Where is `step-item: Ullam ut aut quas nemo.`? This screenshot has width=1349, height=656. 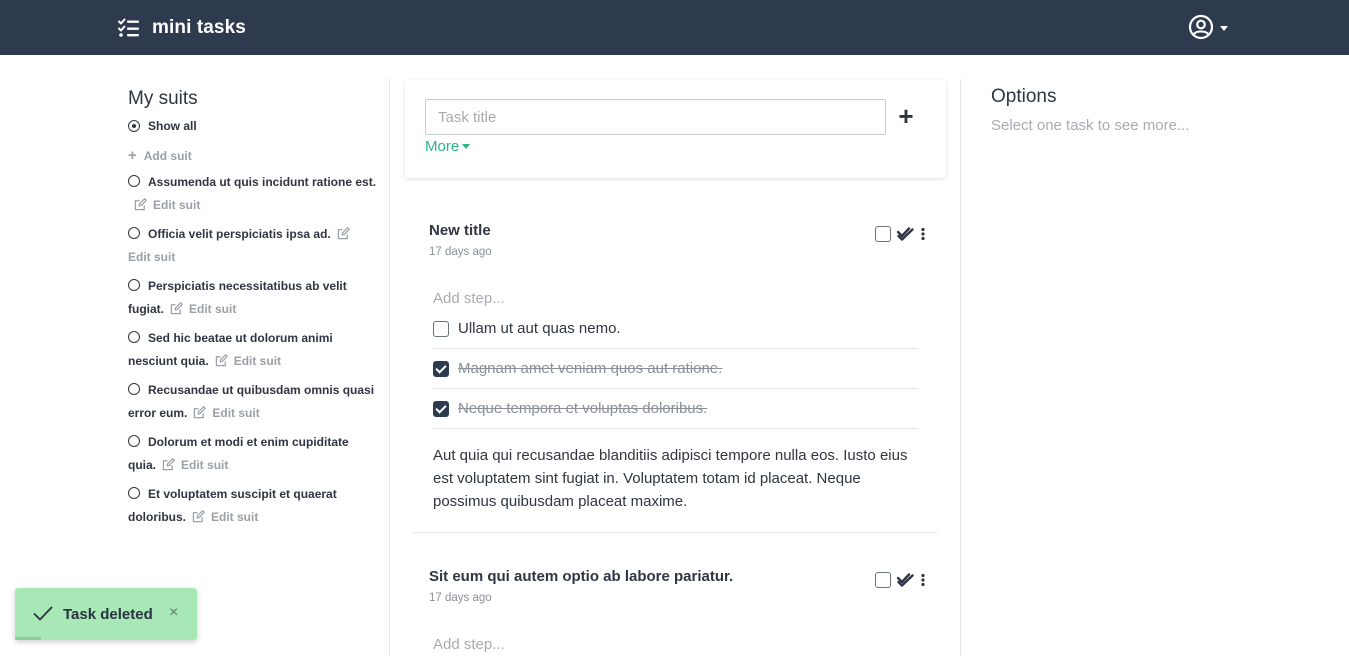
step-item: Ullam ut aut quas nemo. is located at coordinates (675, 329).